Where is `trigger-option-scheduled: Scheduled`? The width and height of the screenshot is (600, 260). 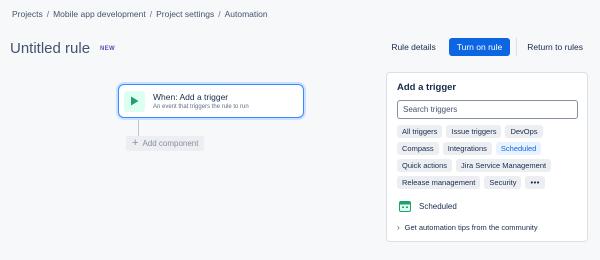 trigger-option-scheduled: Scheduled is located at coordinates (428, 206).